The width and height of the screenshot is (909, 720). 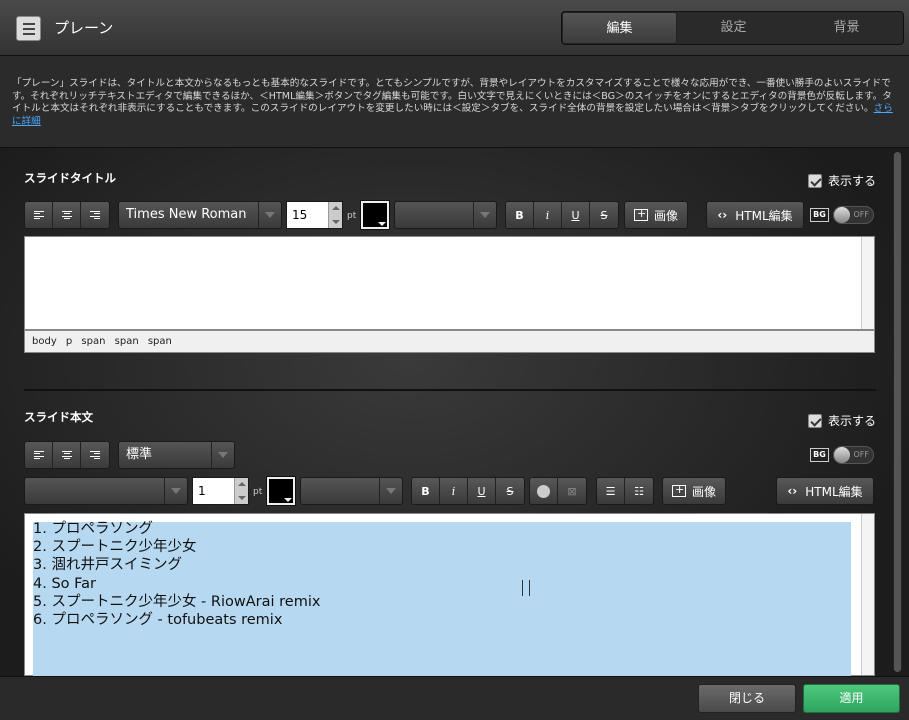 What do you see at coordinates (445, 215) in the screenshot?
I see `title-size-select` at bounding box center [445, 215].